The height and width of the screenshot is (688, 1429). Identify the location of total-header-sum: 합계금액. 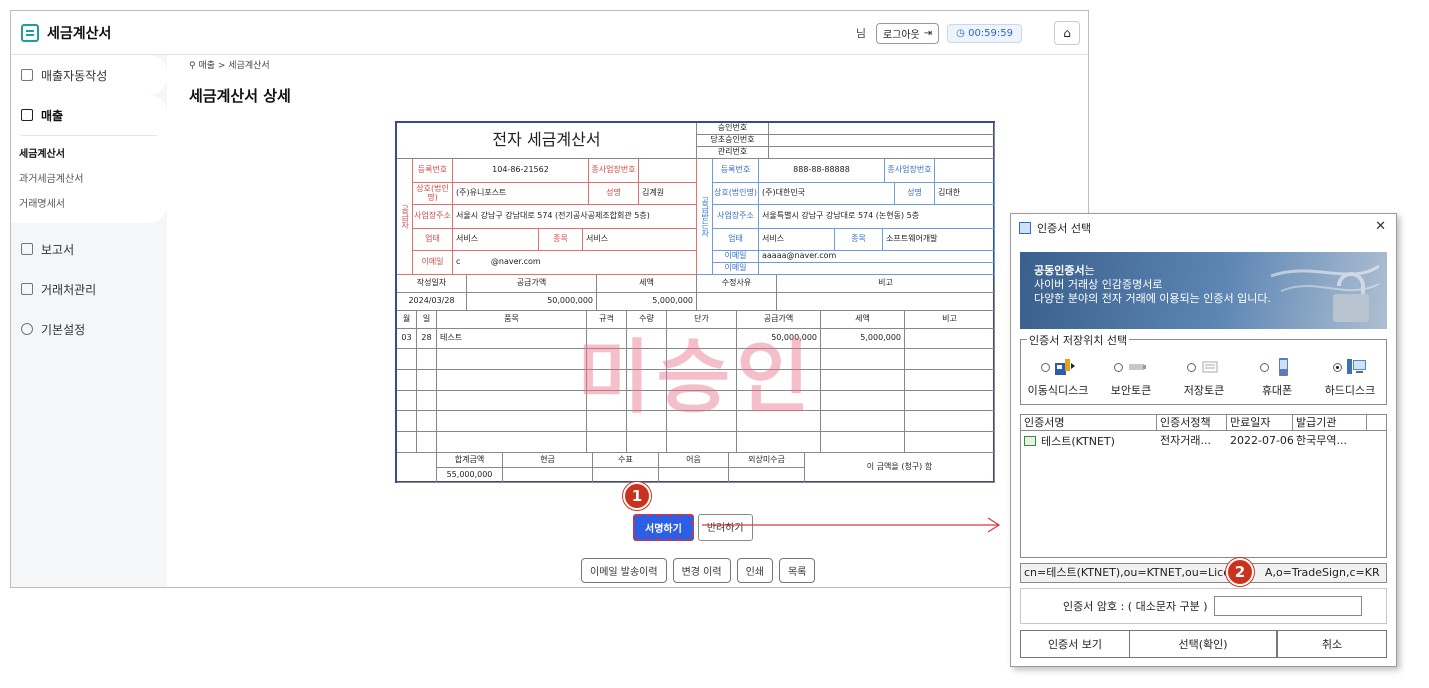
(470, 460).